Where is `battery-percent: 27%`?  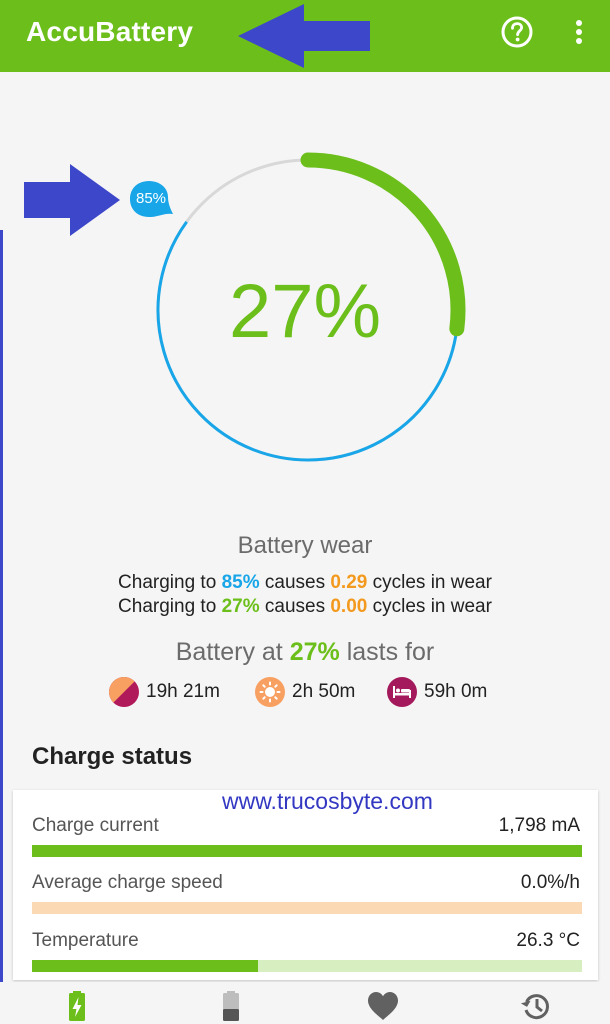 battery-percent: 27% is located at coordinates (305, 311).